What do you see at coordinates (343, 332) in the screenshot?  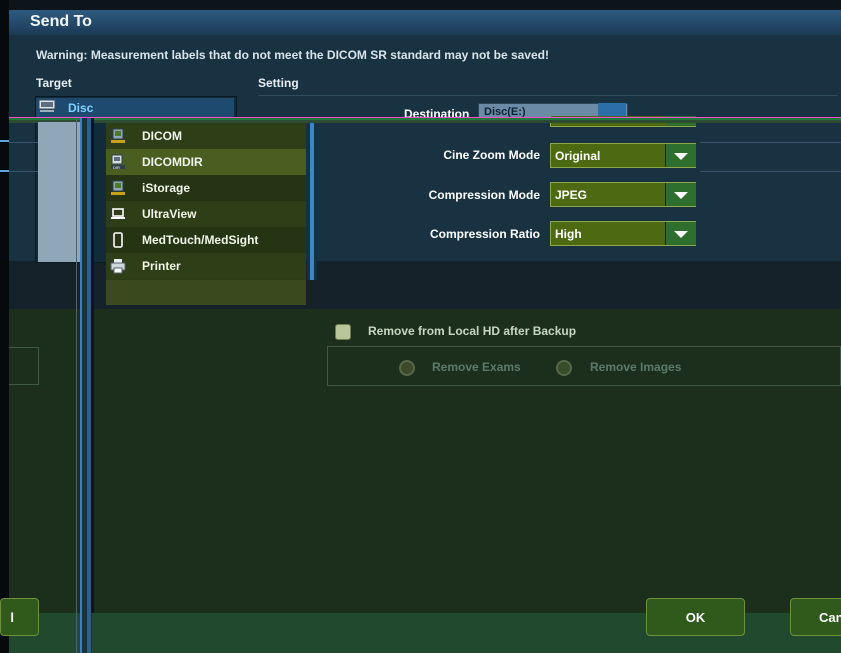 I see `remove-from-hd-checkbox` at bounding box center [343, 332].